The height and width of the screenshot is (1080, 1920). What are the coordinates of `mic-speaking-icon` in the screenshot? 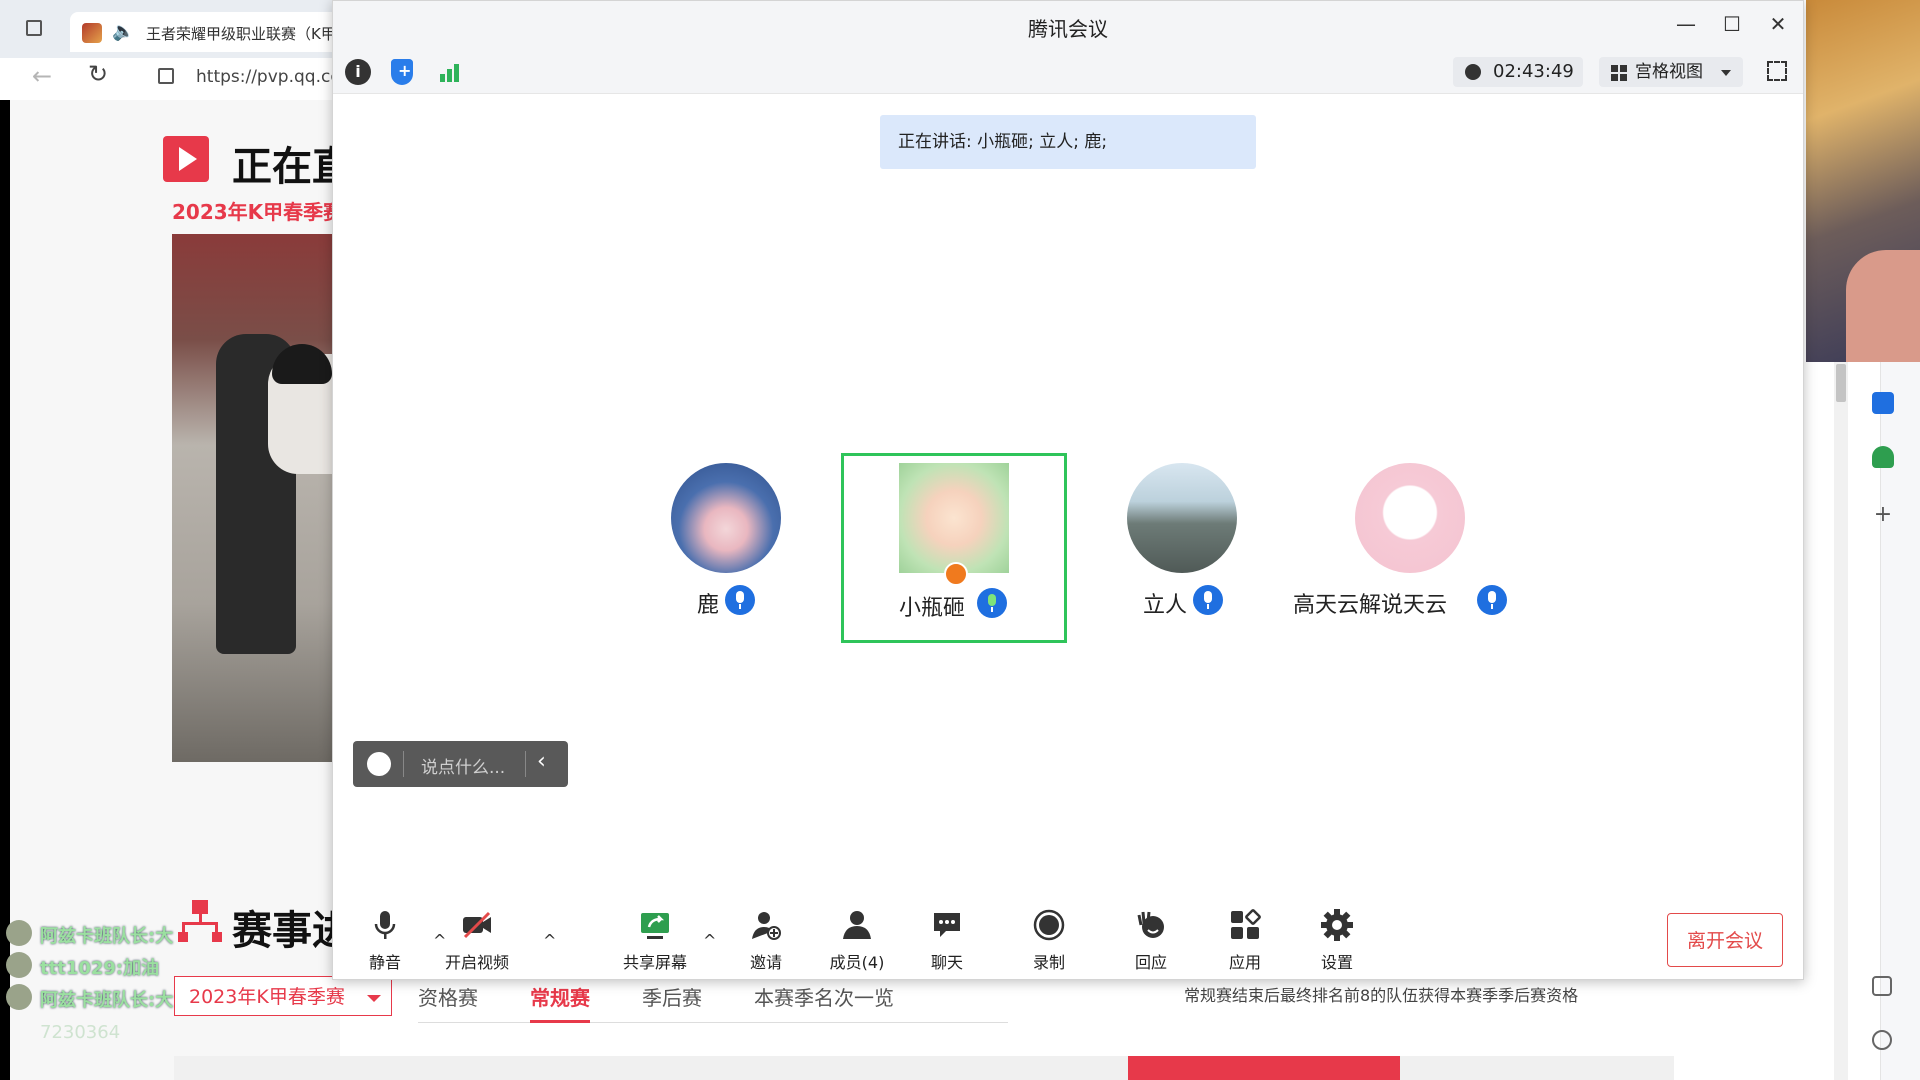 It's located at (992, 603).